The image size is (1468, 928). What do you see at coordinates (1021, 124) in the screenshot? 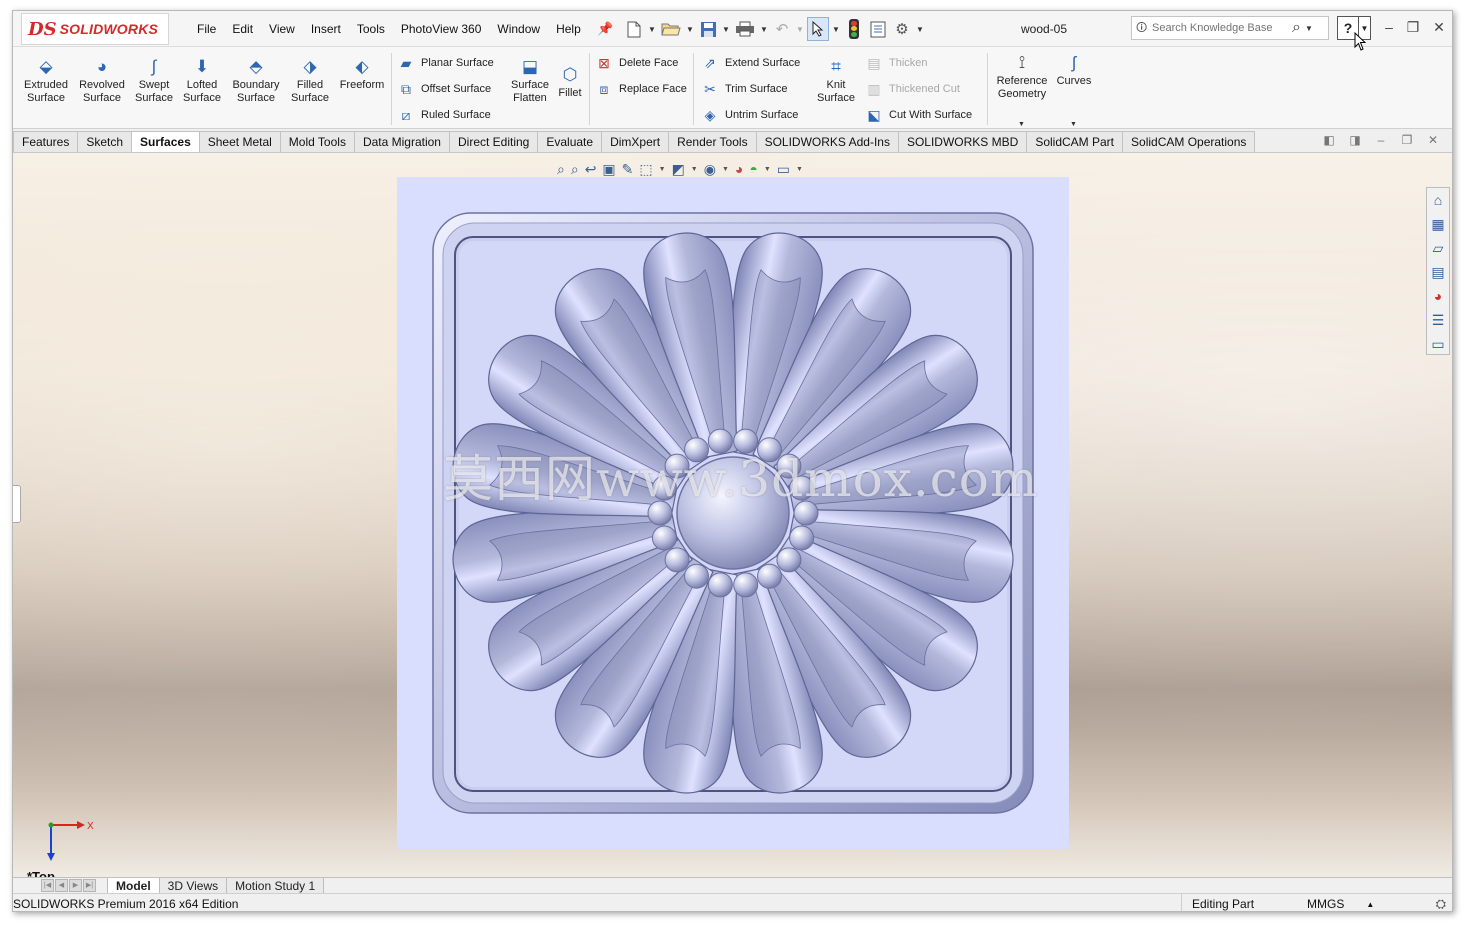
I see `reference-geometry-dropdown-icon: ▼` at bounding box center [1021, 124].